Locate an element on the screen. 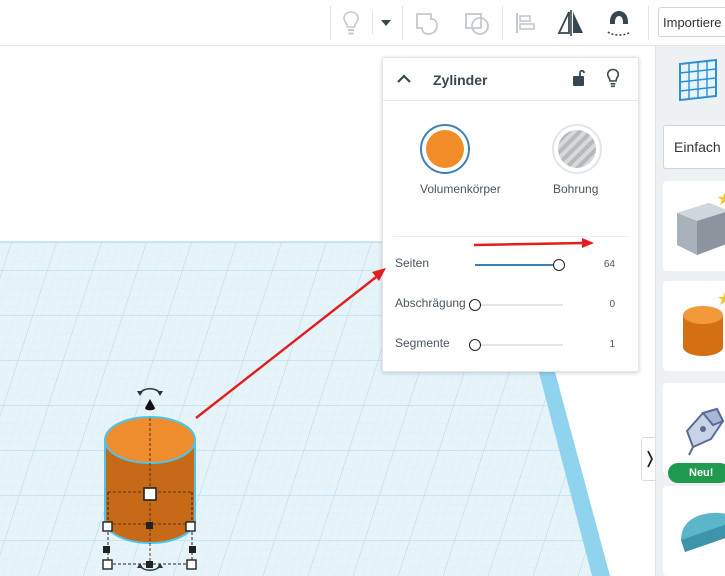 The image size is (725, 576). hole-label: Bohrung is located at coordinates (576, 189).